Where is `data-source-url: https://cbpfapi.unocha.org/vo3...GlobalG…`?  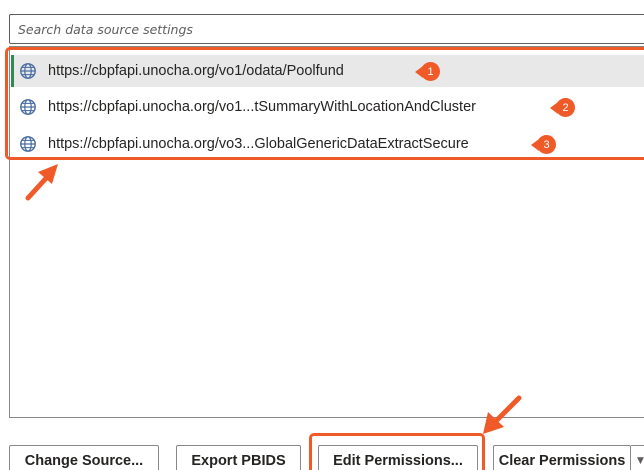
data-source-url: https://cbpfapi.unocha.org/vo3...GlobalG… is located at coordinates (258, 144).